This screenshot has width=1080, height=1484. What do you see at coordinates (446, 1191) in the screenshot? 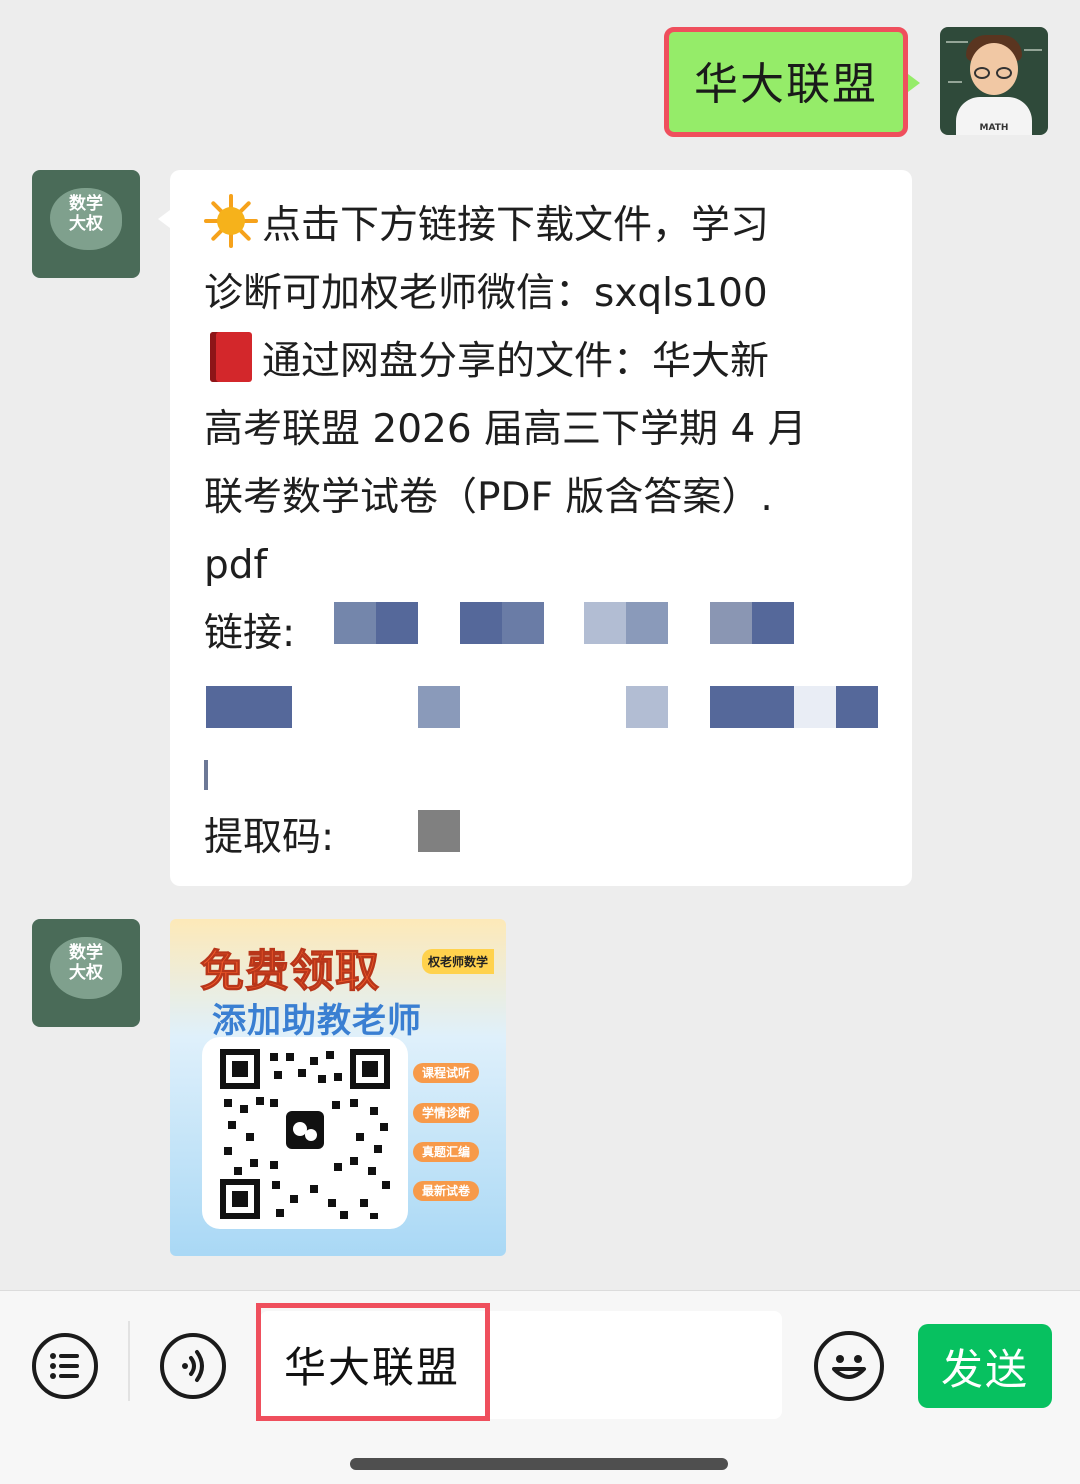
I see `promo-tag: 最新试卷` at bounding box center [446, 1191].